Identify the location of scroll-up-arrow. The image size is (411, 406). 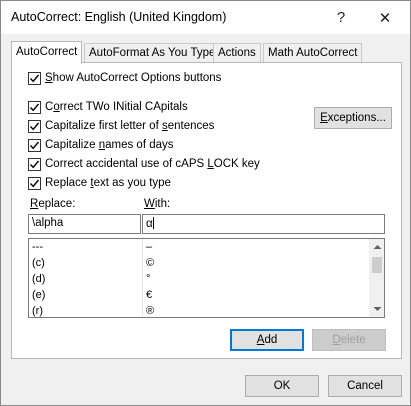
(376, 247).